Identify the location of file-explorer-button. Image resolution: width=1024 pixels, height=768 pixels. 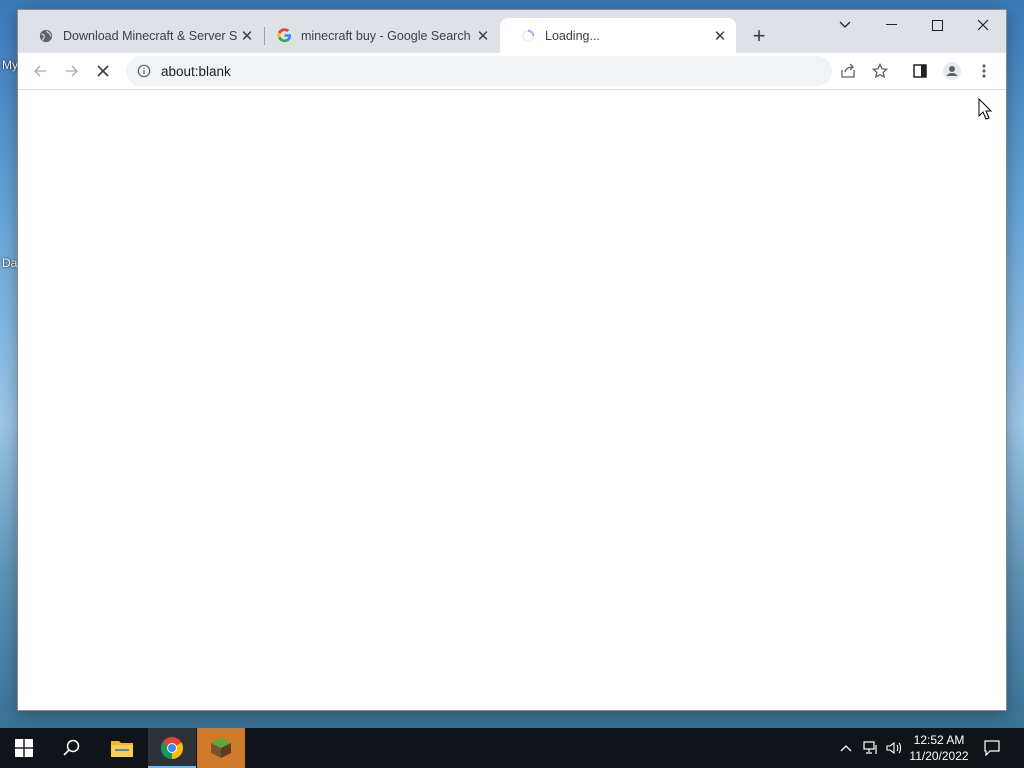
(122, 748).